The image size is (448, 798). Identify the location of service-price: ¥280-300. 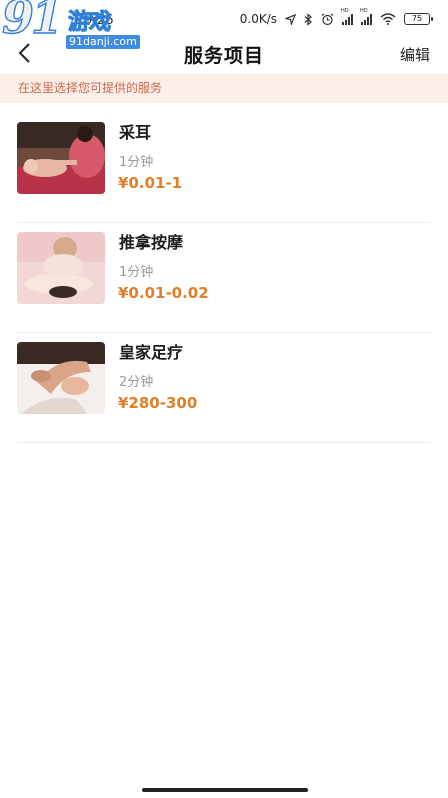
(158, 403).